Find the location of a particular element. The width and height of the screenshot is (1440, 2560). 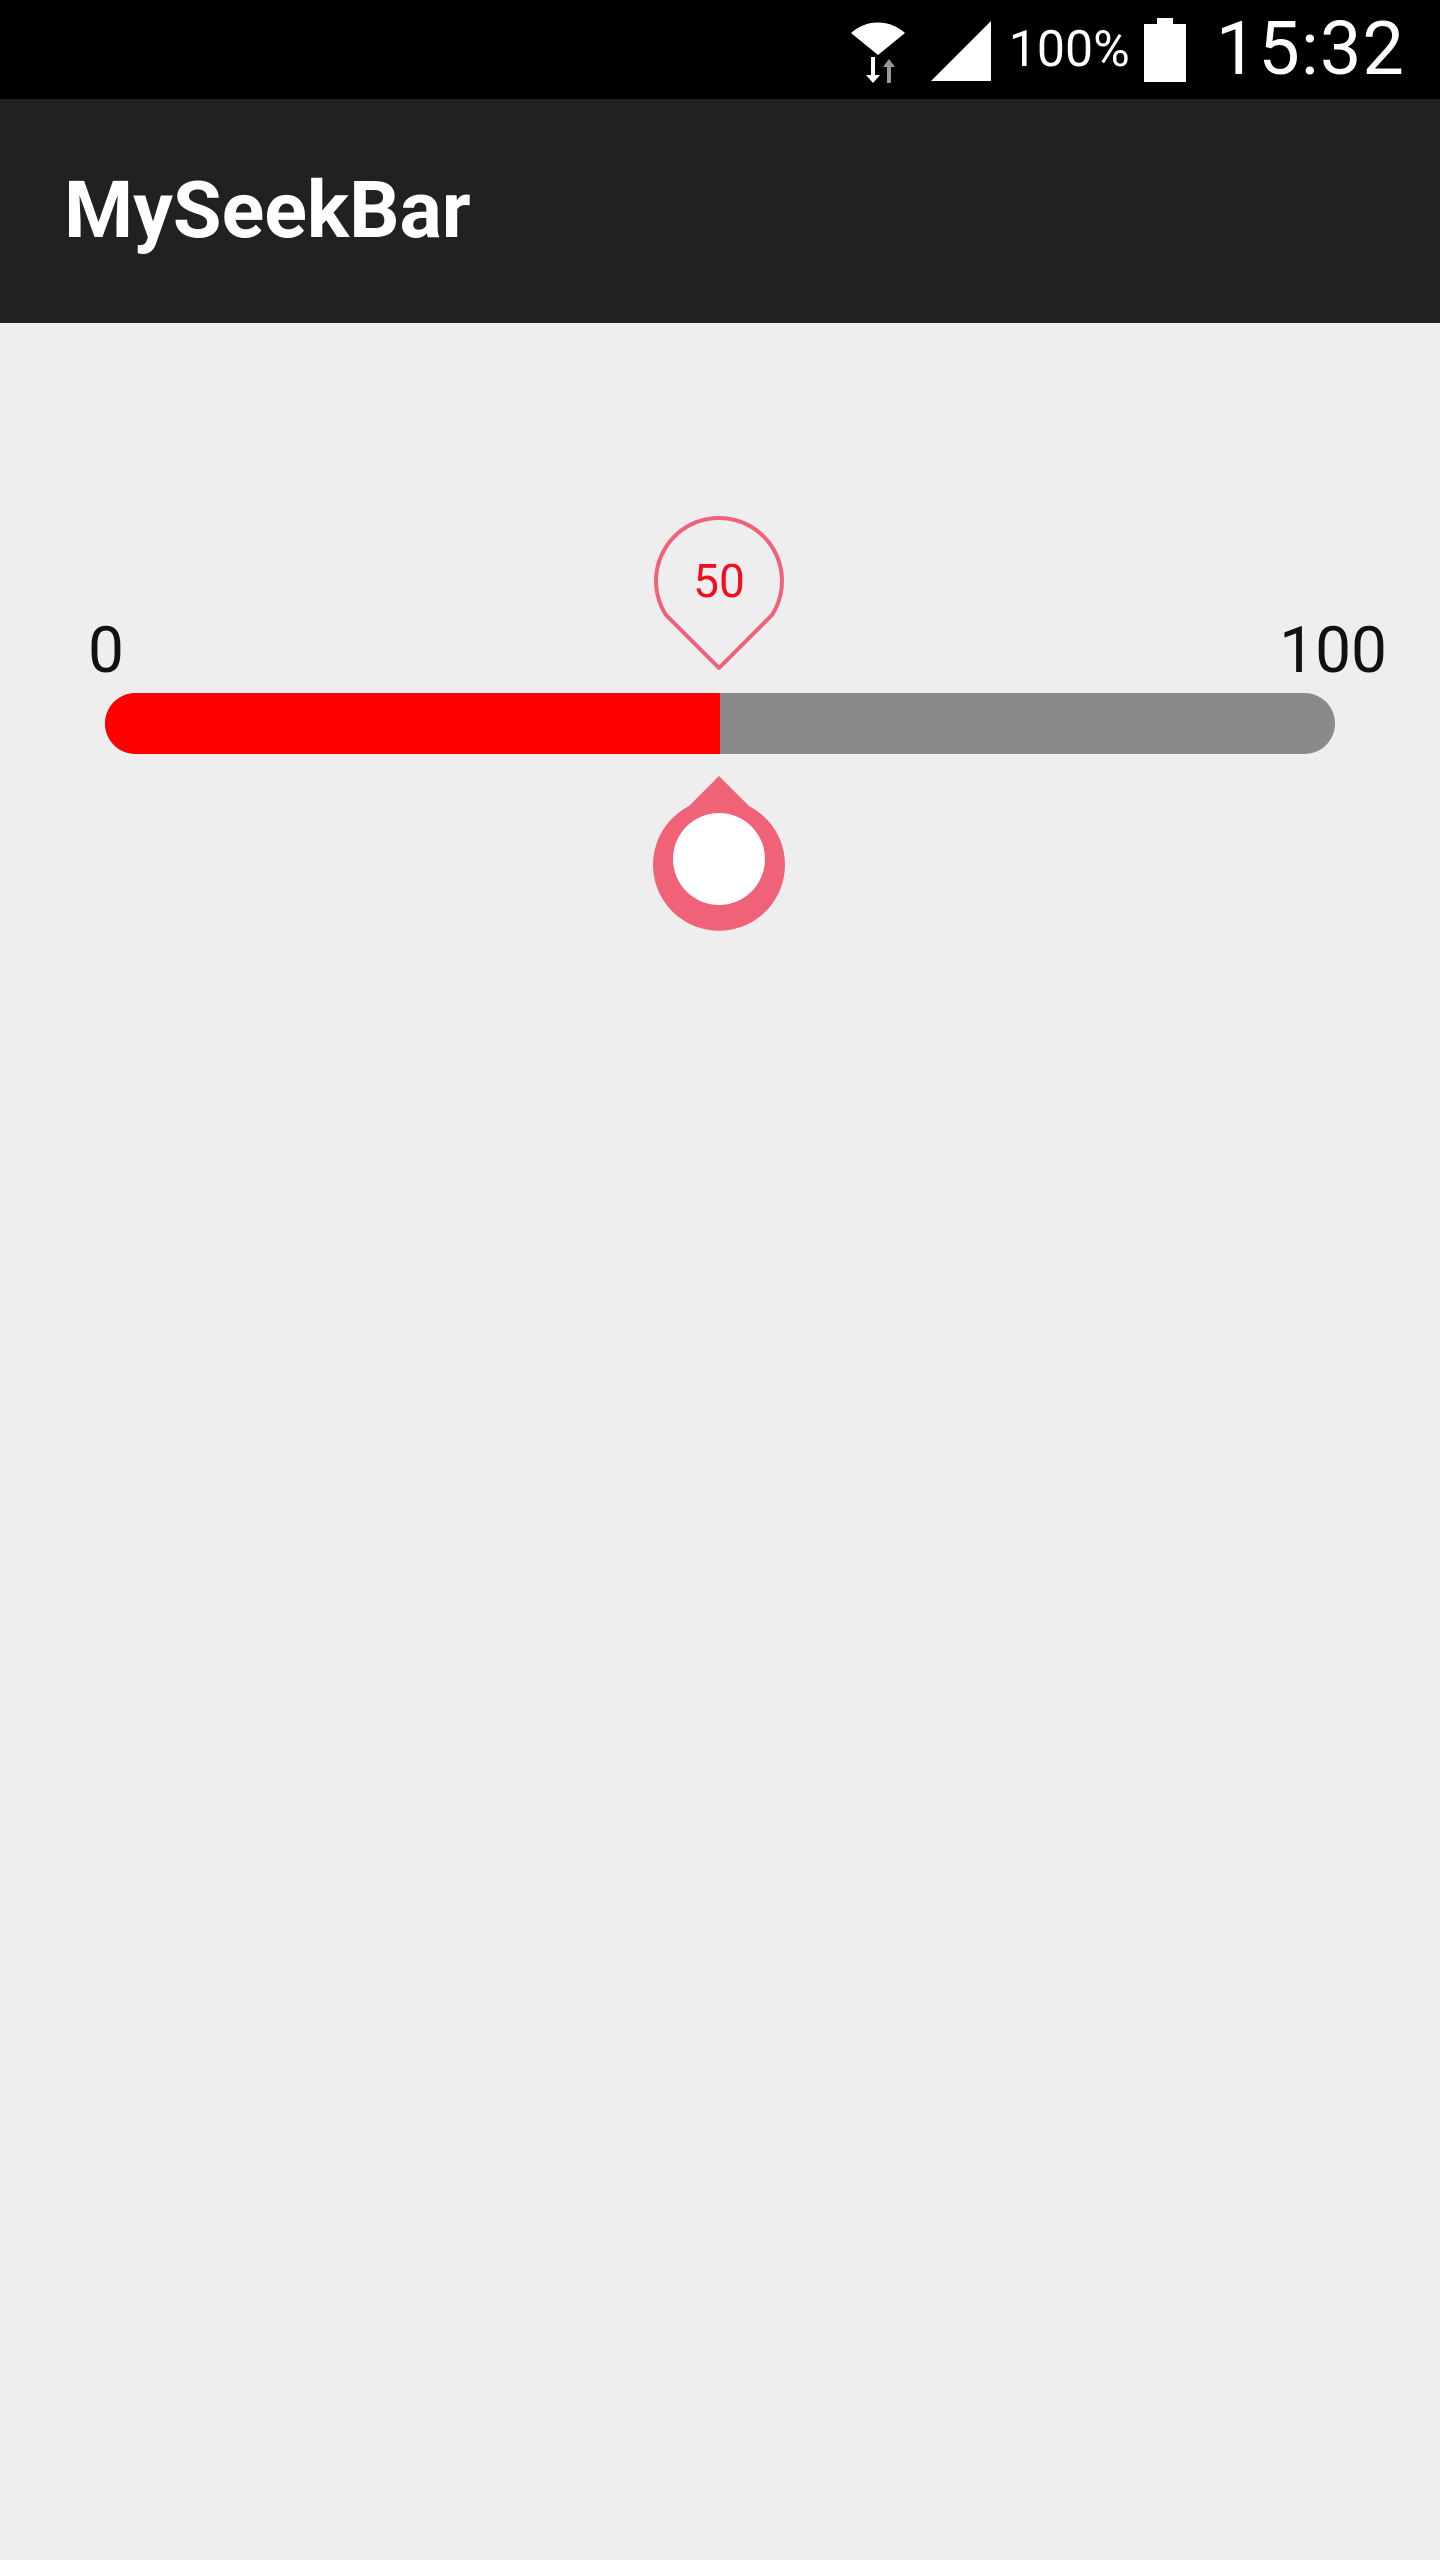

seekbar-max-label: 100 is located at coordinates (1333, 650).